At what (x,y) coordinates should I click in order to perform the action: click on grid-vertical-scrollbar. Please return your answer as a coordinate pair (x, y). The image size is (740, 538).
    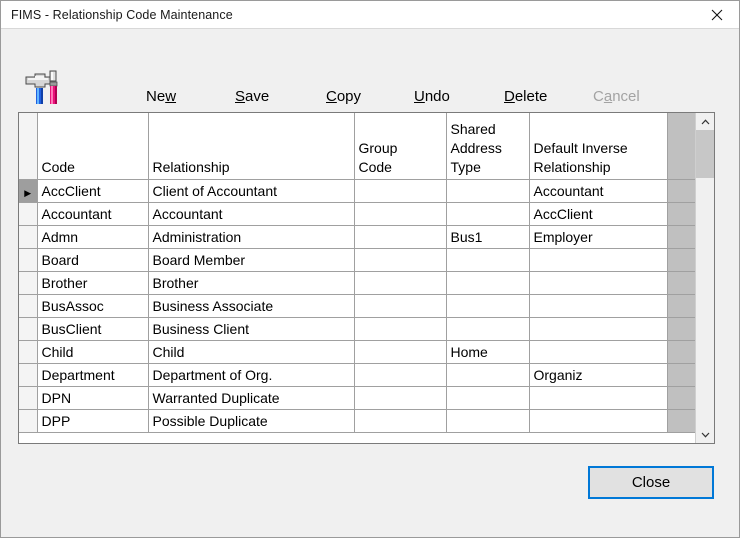
    Looking at the image, I should click on (704, 278).